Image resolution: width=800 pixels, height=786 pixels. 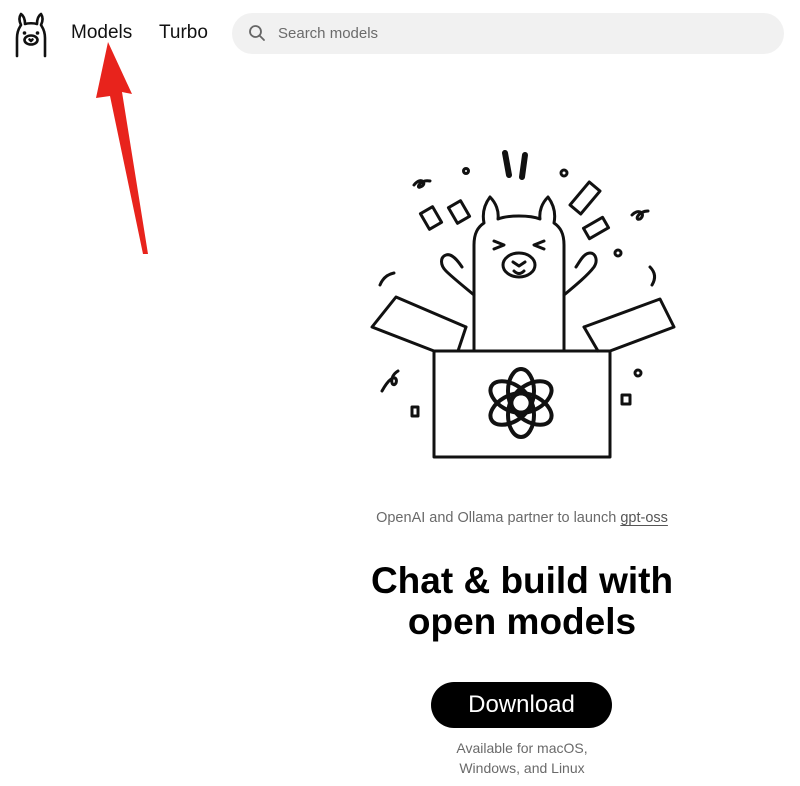 What do you see at coordinates (522, 758) in the screenshot?
I see `availability-text: Available for macOS, Windows, and Linux` at bounding box center [522, 758].